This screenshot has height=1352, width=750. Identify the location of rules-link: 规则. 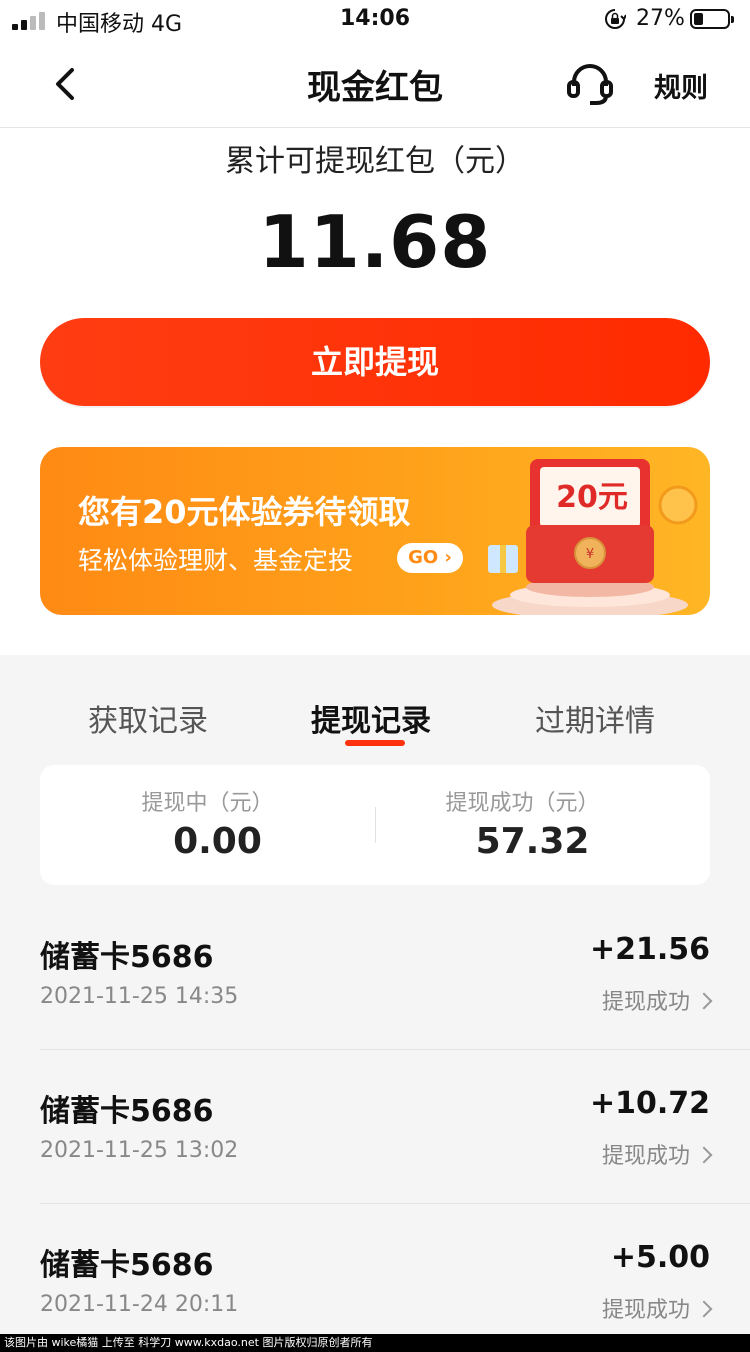
(681, 85).